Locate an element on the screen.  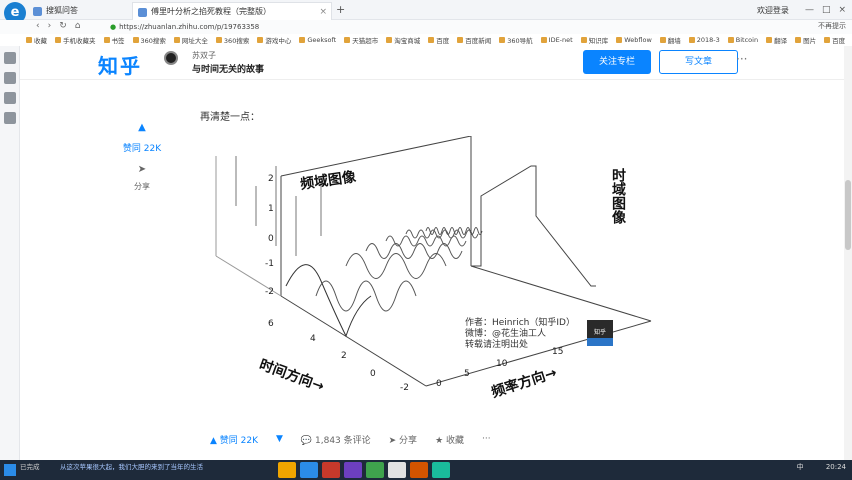
bookmark-item: 翻译 is located at coordinates (776, 40).